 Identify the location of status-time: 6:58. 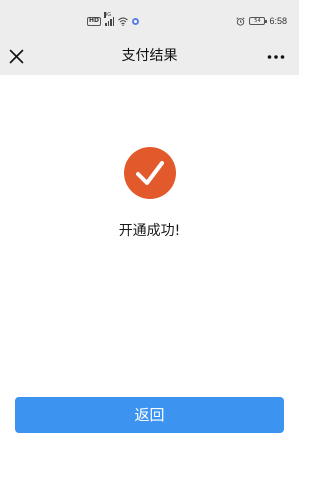
(278, 21).